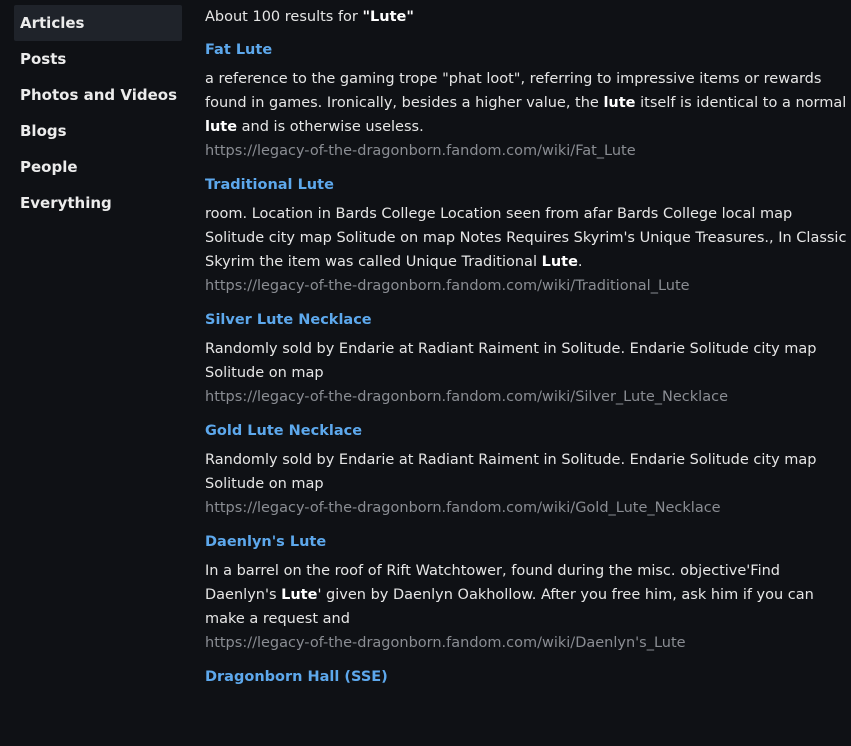 The width and height of the screenshot is (851, 746). Describe the element at coordinates (388, 17) in the screenshot. I see `results-summary-query: "Lute"` at that location.